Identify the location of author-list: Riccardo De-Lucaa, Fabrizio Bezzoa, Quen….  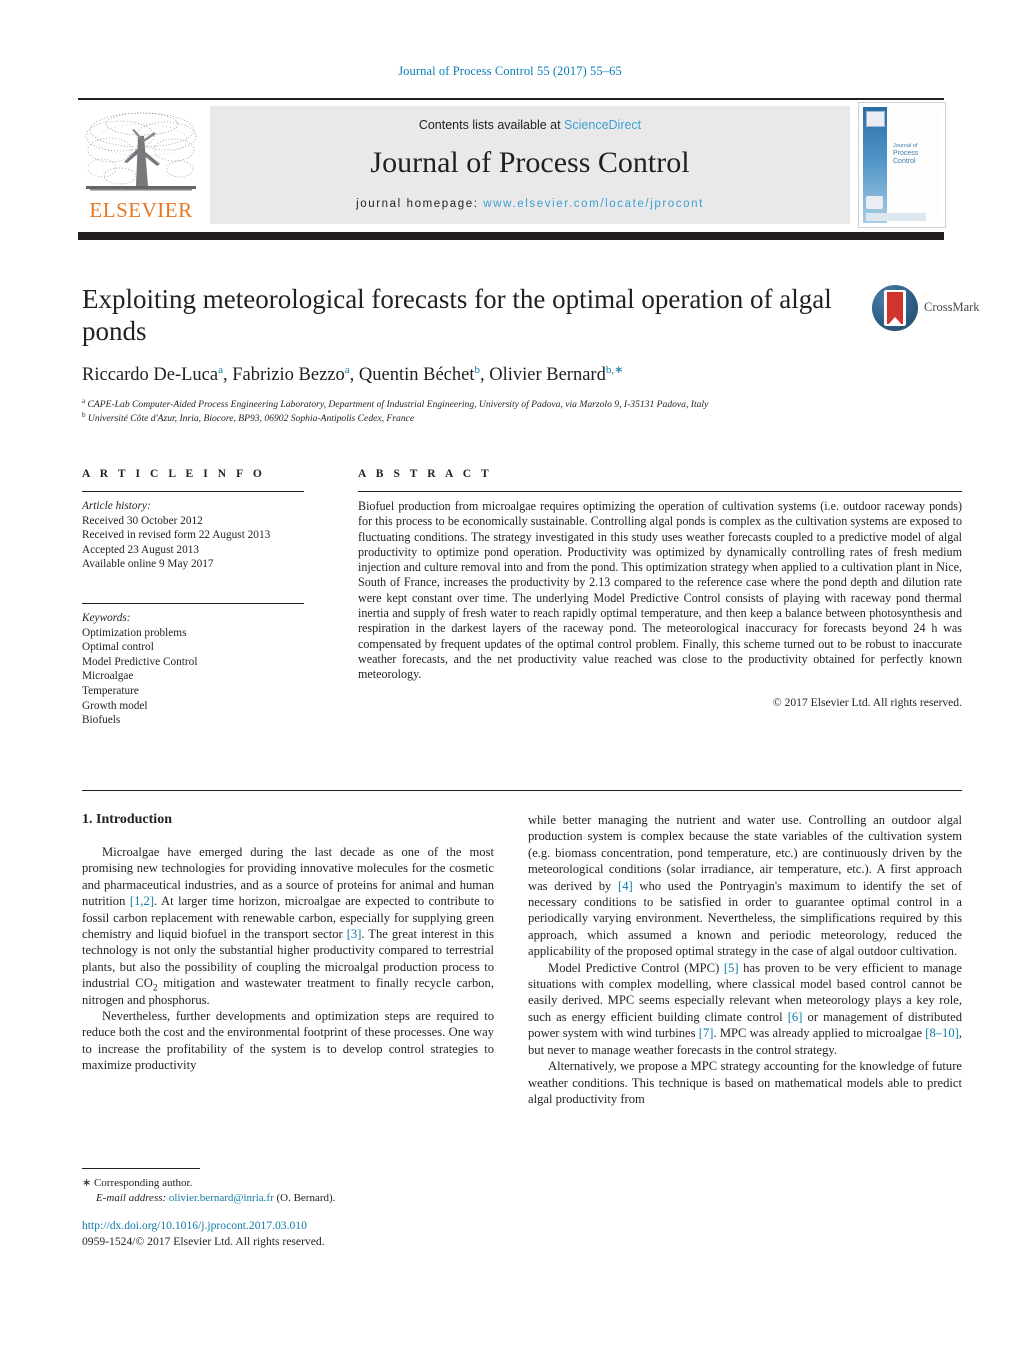
(353, 374).